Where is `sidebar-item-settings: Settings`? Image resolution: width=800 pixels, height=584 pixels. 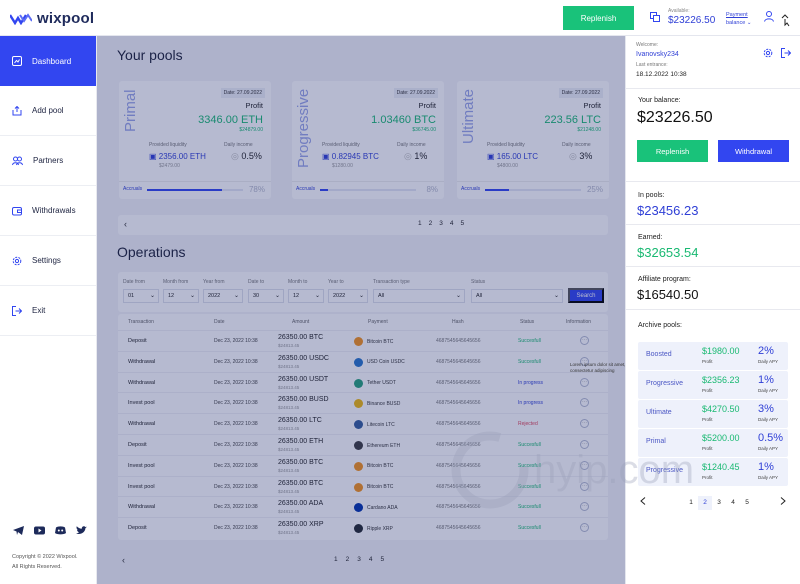 sidebar-item-settings: Settings is located at coordinates (48, 261).